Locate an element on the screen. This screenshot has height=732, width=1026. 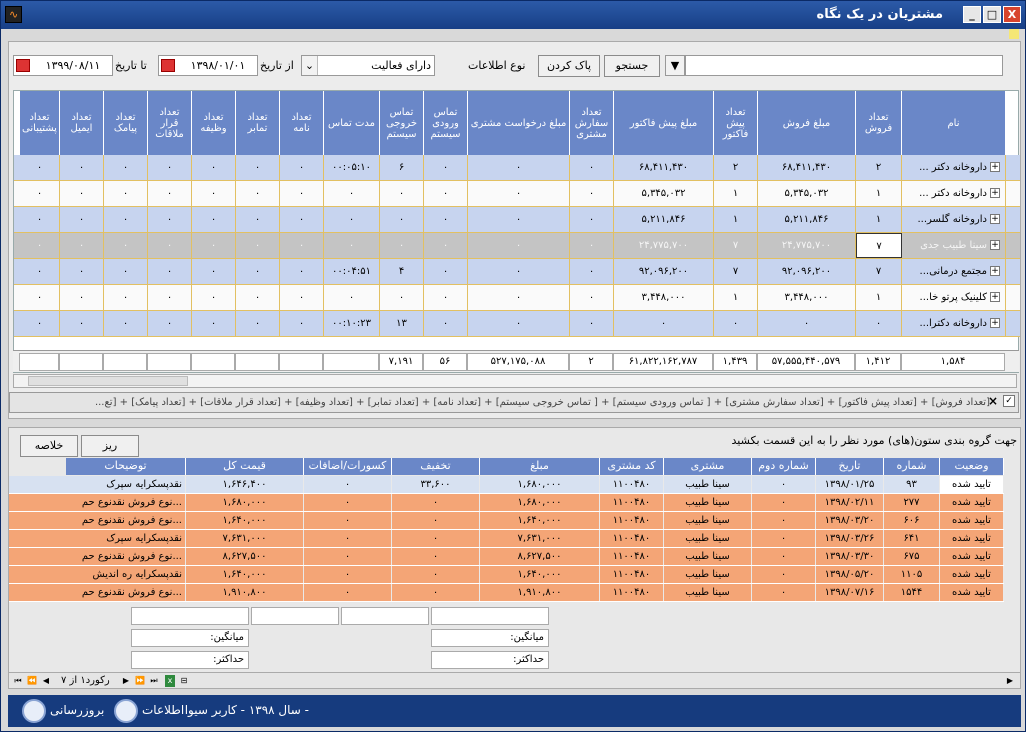
minimize-button: _ is located at coordinates (972, 14).